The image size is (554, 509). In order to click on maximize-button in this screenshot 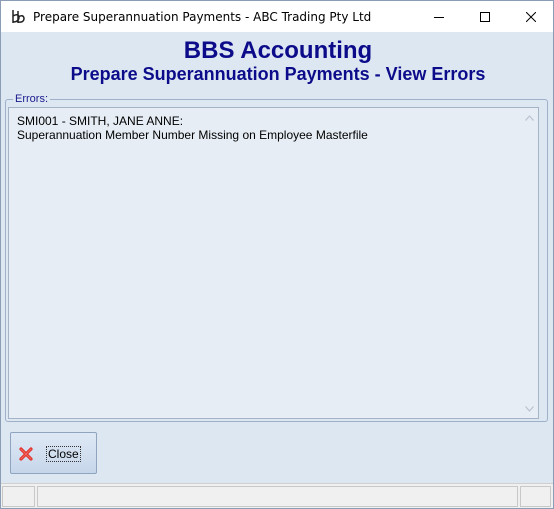, I will do `click(485, 16)`.